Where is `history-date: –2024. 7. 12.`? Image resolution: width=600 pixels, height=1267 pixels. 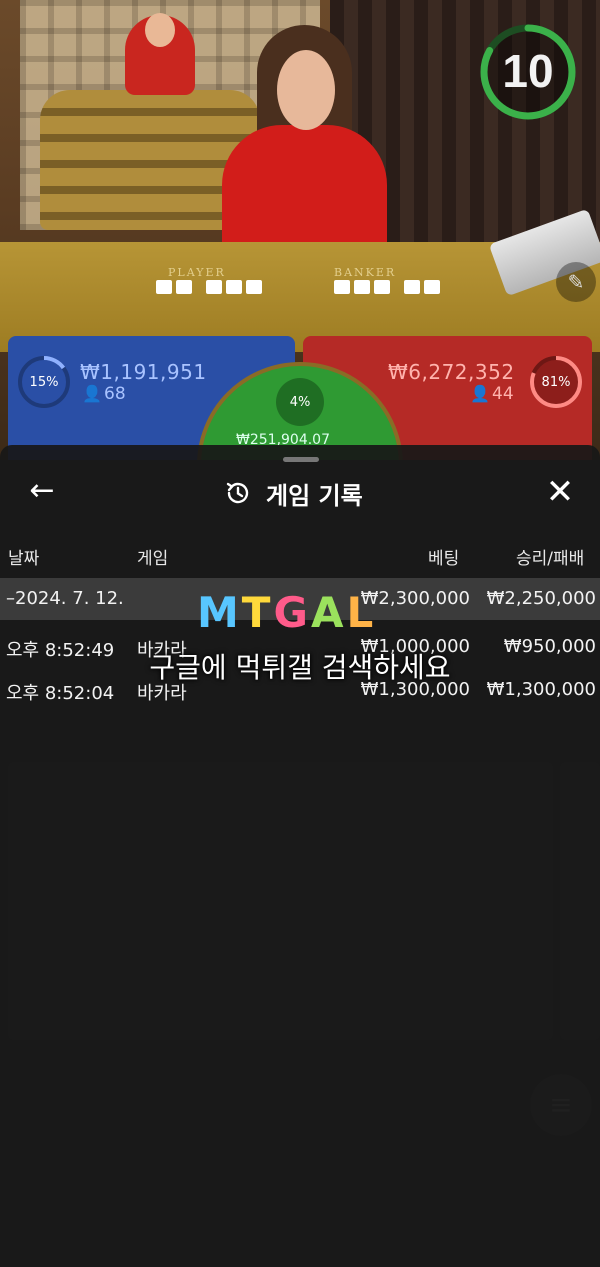 history-date: –2024. 7. 12. is located at coordinates (65, 598).